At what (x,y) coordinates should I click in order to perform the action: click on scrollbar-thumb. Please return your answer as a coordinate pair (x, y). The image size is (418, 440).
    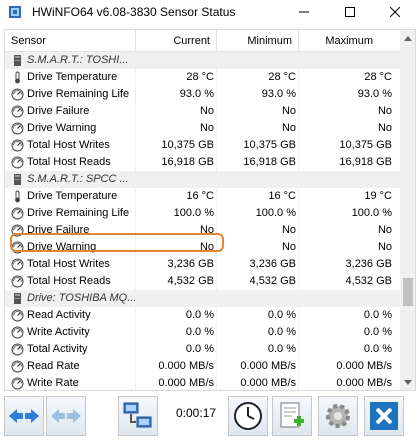
    Looking at the image, I should click on (408, 292).